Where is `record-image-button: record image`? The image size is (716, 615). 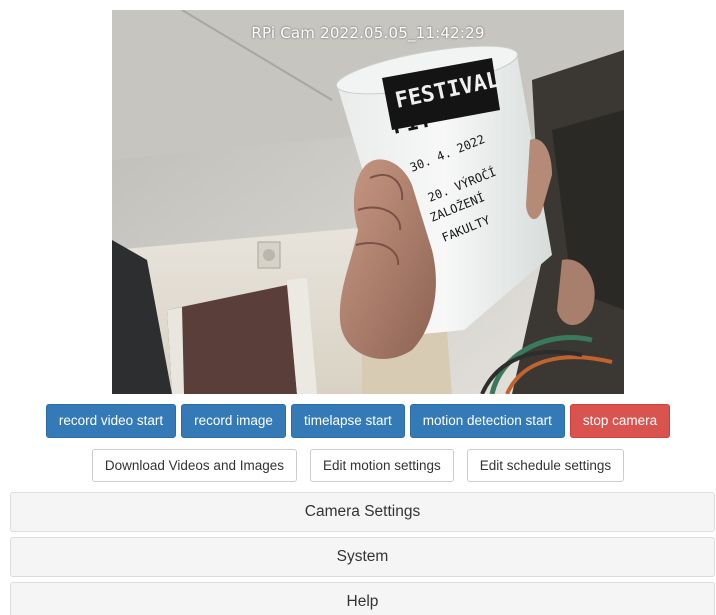 record-image-button: record image is located at coordinates (233, 421).